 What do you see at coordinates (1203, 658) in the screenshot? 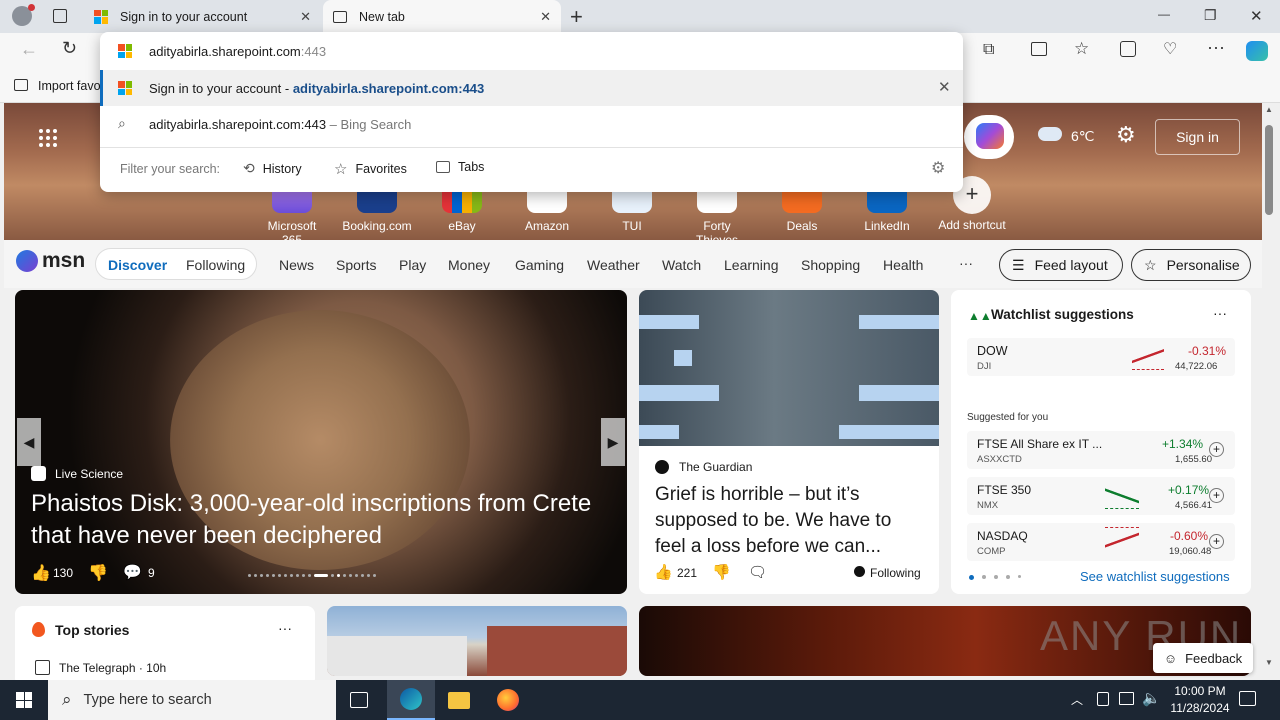
I see `feedback-button: ☺ Feedback` at bounding box center [1203, 658].